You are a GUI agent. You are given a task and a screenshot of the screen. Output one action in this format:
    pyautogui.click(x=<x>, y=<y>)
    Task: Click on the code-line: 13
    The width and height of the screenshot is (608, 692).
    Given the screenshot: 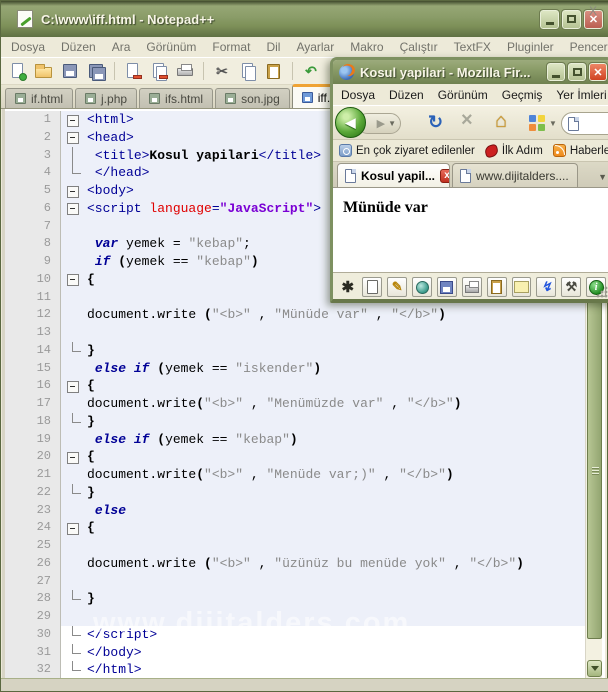 What is the action you would take?
    pyautogui.click(x=295, y=333)
    